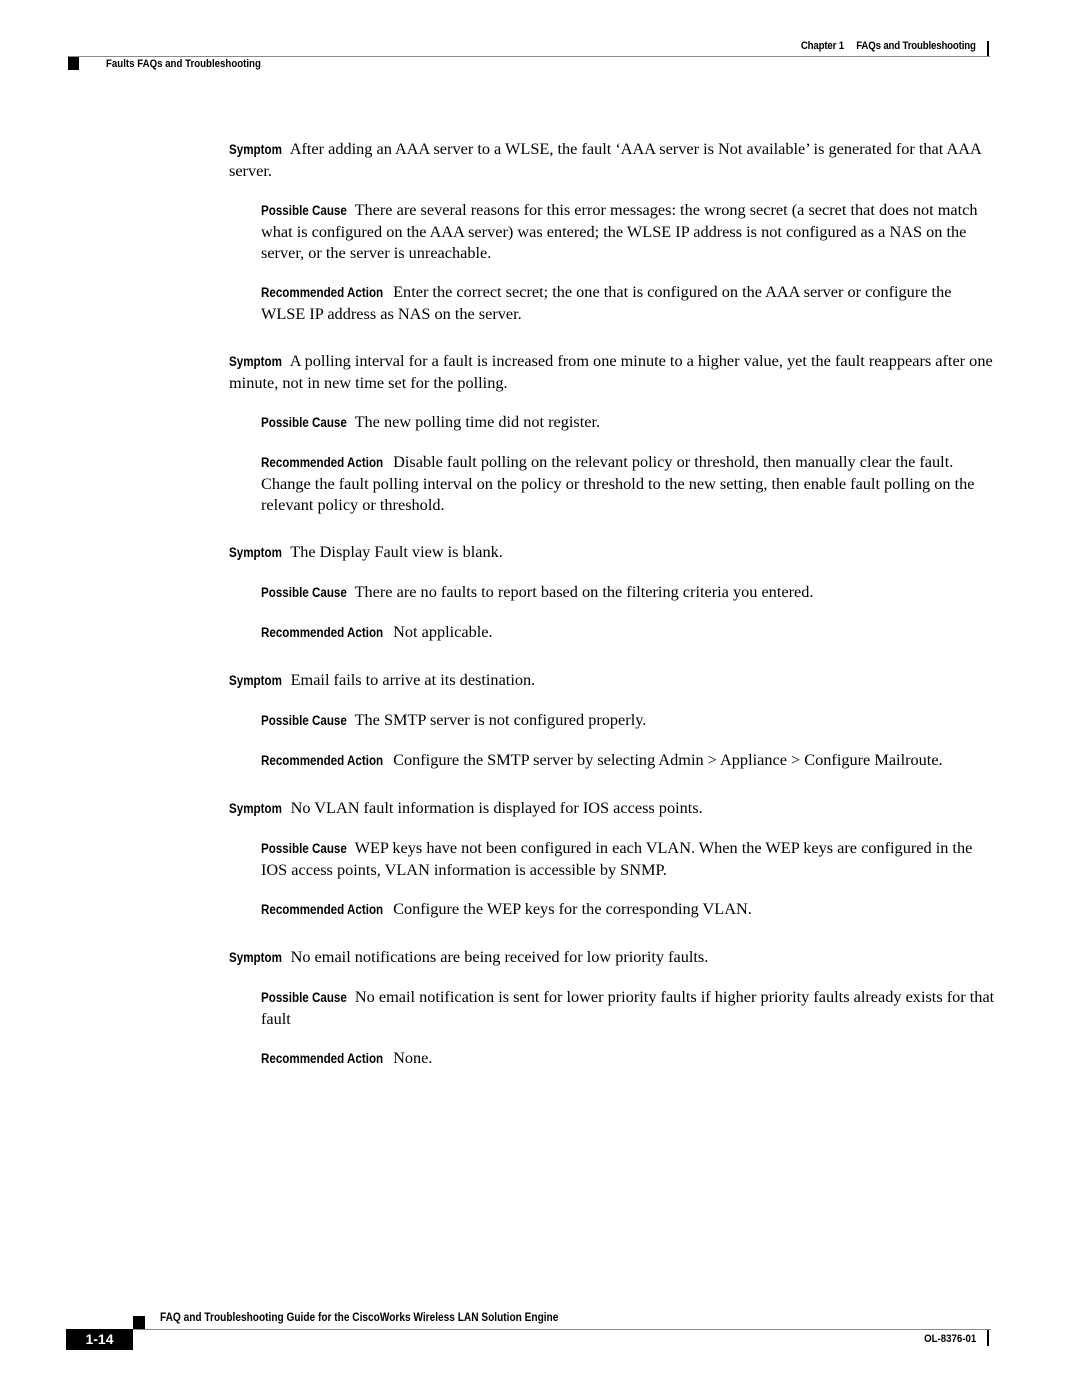 The width and height of the screenshot is (1080, 1397). Describe the element at coordinates (630, 1058) in the screenshot. I see `action-paragraph: Recommended Action None.` at that location.